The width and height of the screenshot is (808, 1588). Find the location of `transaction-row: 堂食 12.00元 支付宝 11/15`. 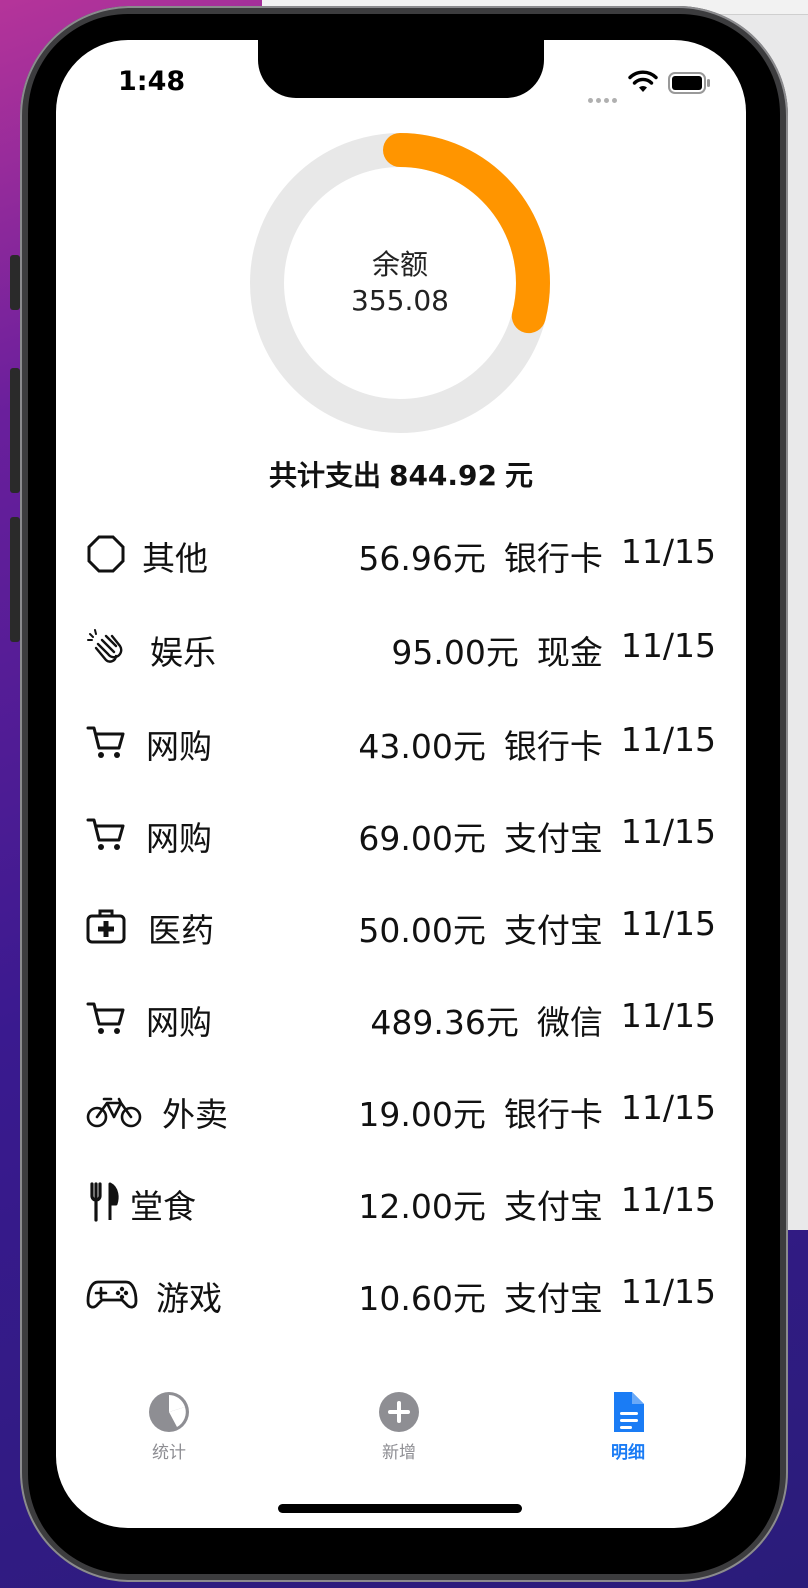

transaction-row: 堂食 12.00元 支付宝 11/15 is located at coordinates (401, 1202).